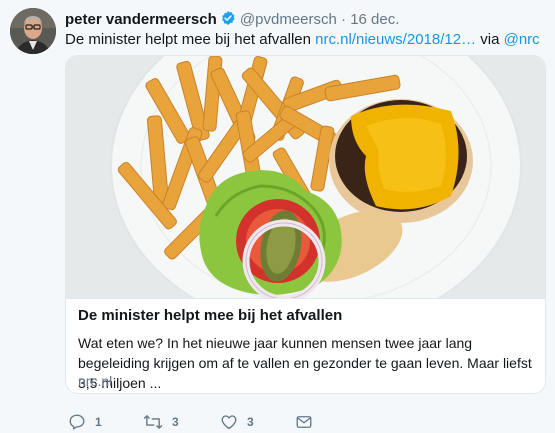  What do you see at coordinates (188, 39) in the screenshot?
I see `tweet-body: De minister helpt mee bij het afvallen` at bounding box center [188, 39].